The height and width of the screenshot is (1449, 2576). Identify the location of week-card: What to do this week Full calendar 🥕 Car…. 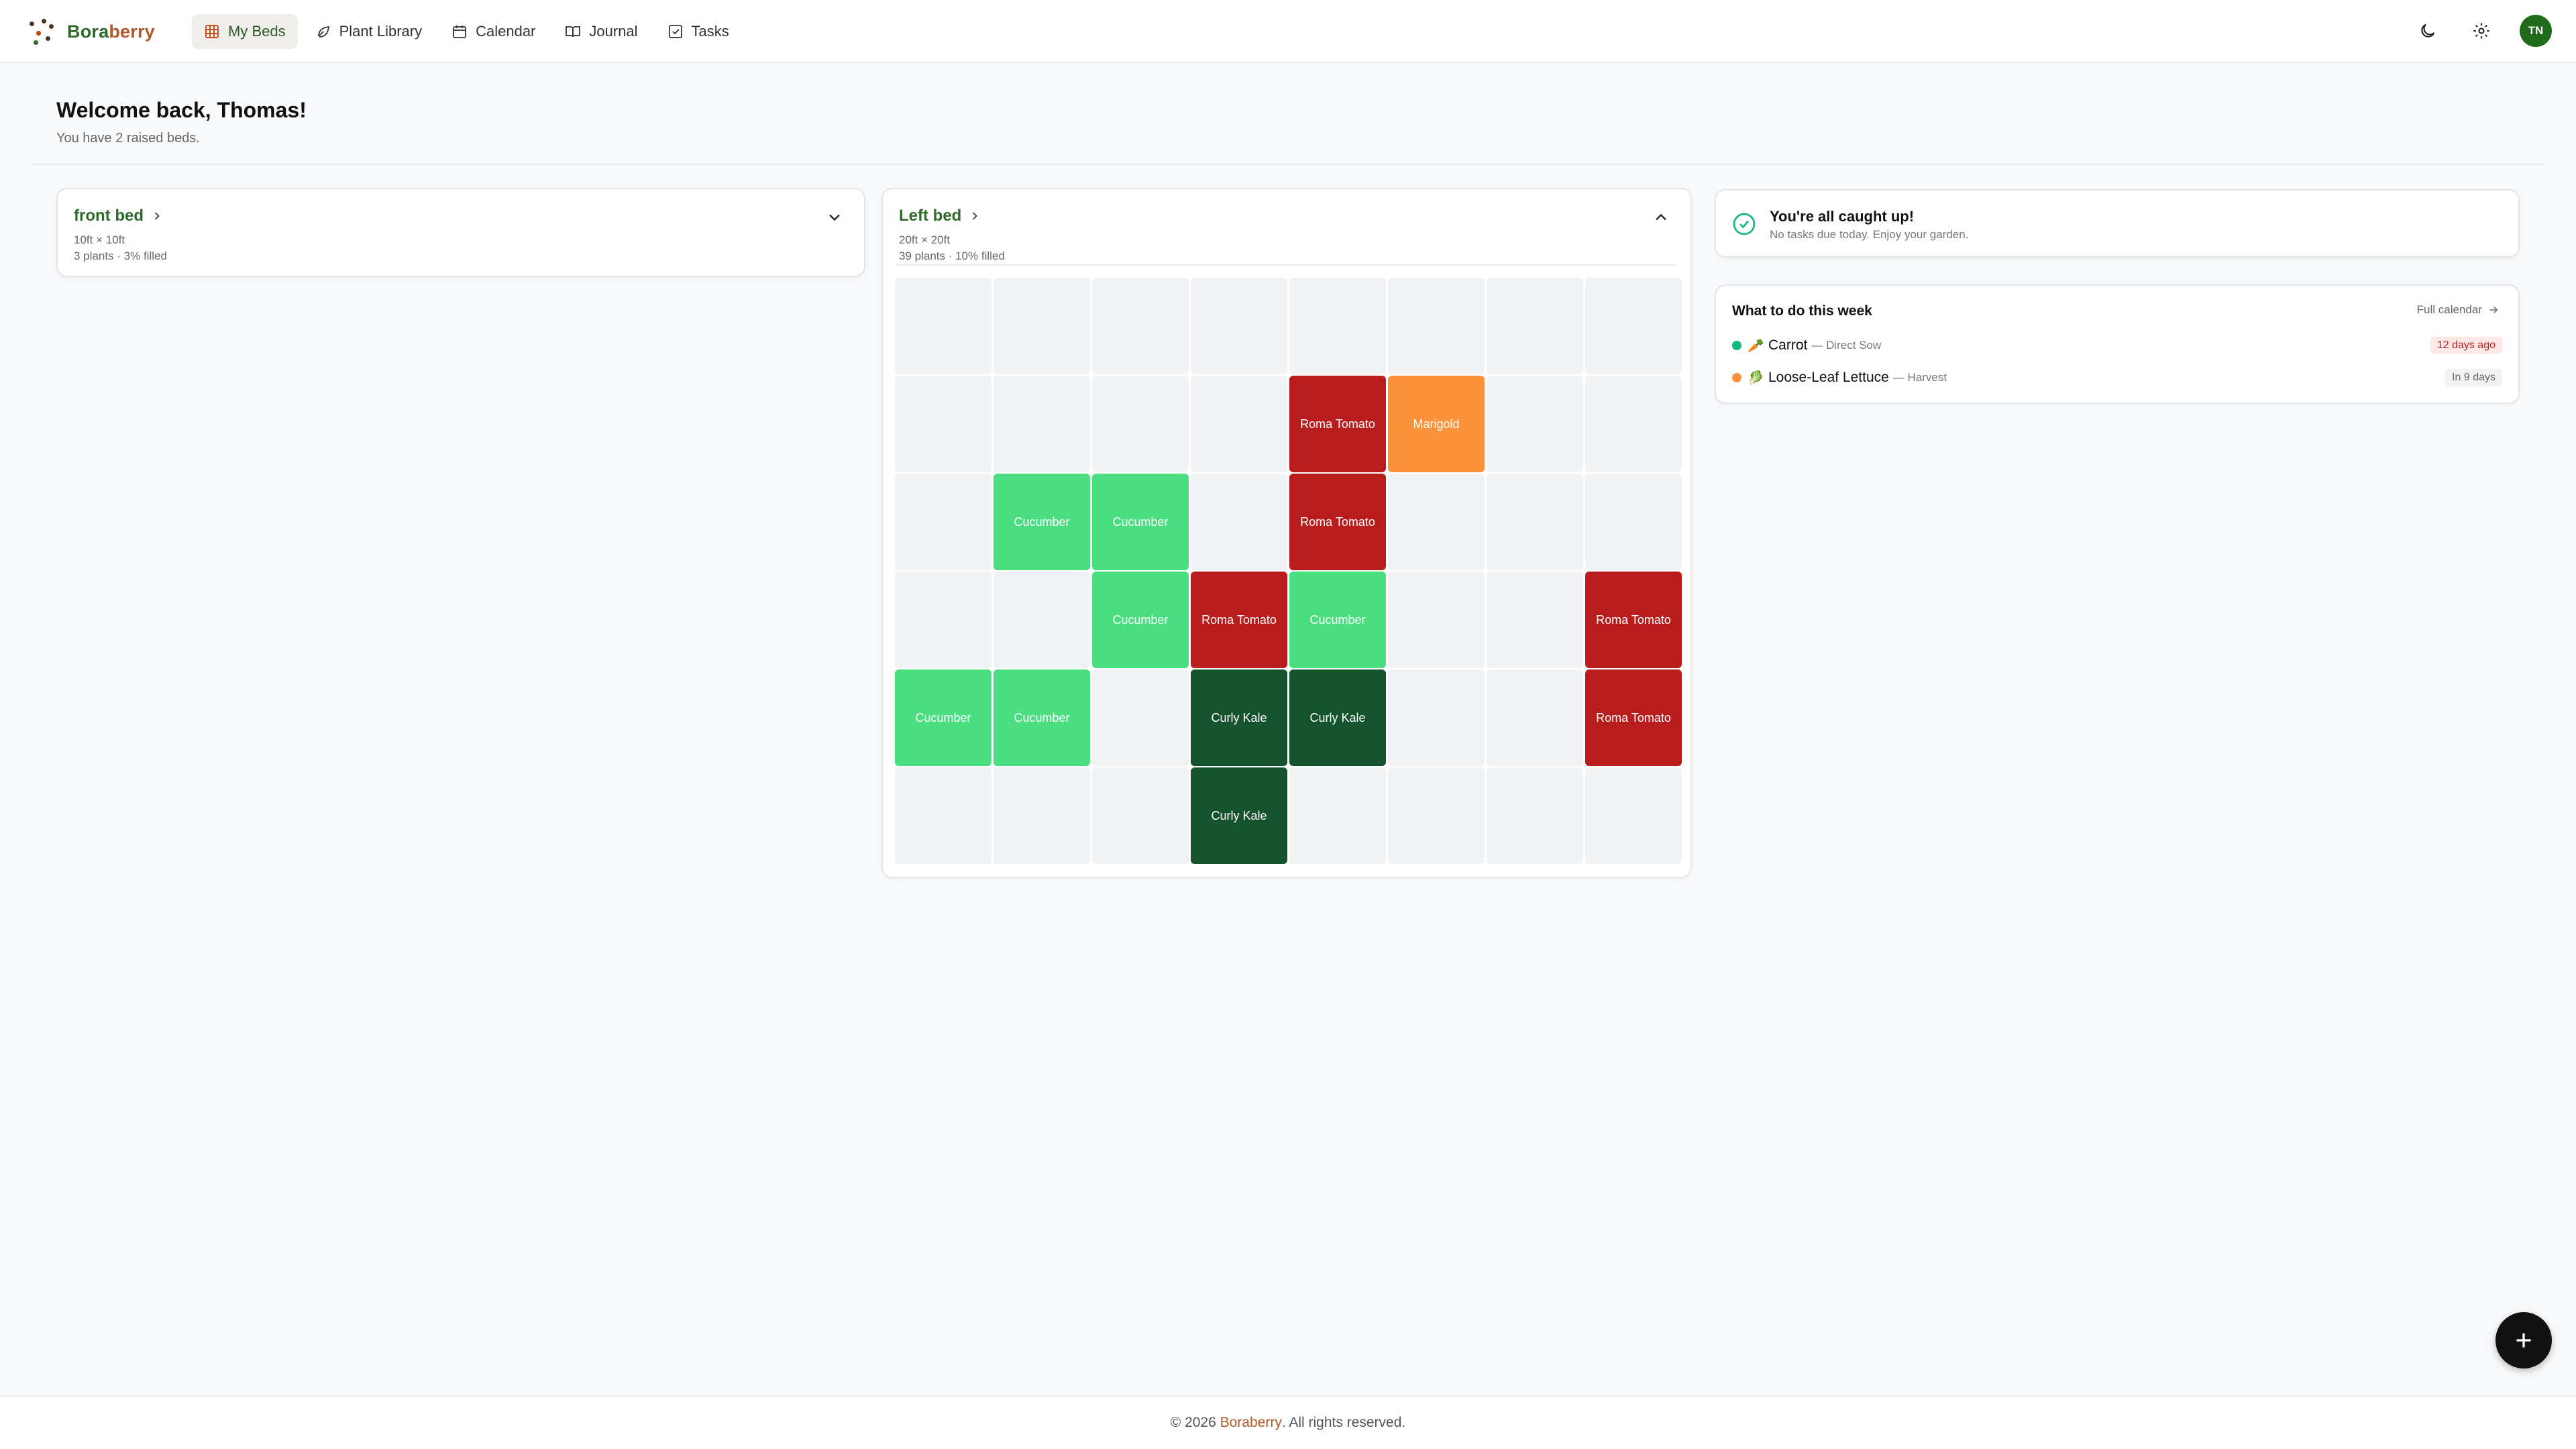
(2117, 344).